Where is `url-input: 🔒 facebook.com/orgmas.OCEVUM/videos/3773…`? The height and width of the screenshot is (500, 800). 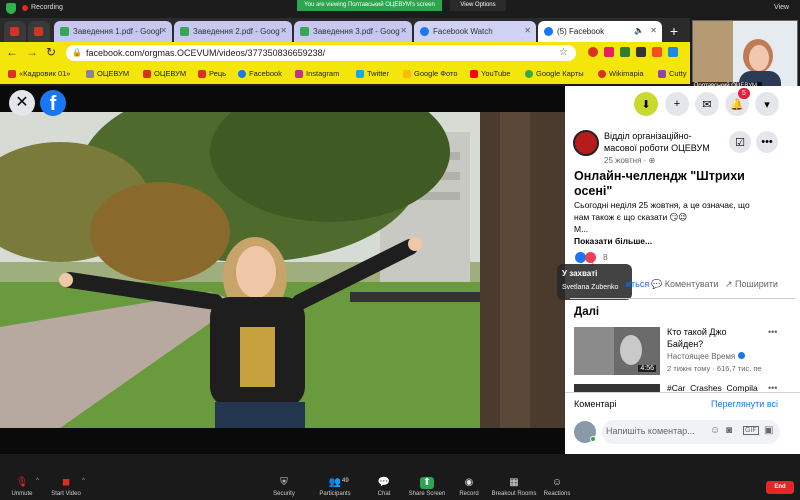
url-input: 🔒 facebook.com/orgmas.OCEVUM/videos/3773… is located at coordinates (321, 53).